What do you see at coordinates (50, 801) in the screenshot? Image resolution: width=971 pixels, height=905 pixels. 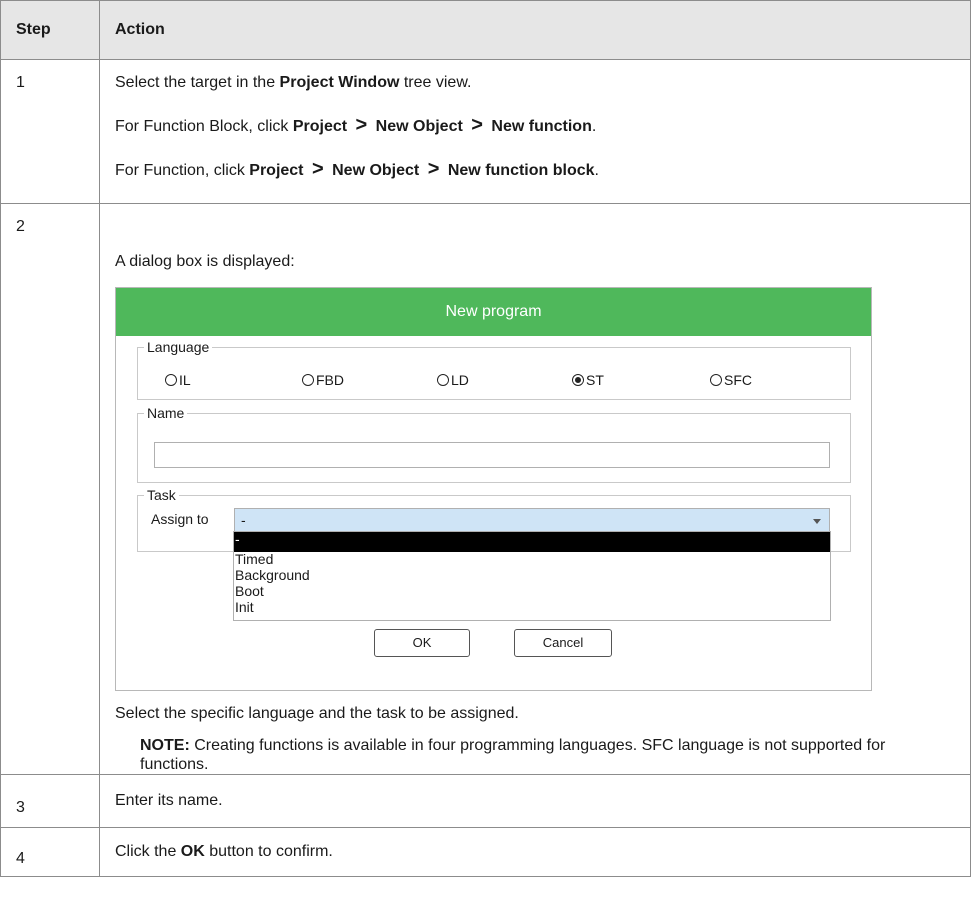 I see `step-number: 3` at bounding box center [50, 801].